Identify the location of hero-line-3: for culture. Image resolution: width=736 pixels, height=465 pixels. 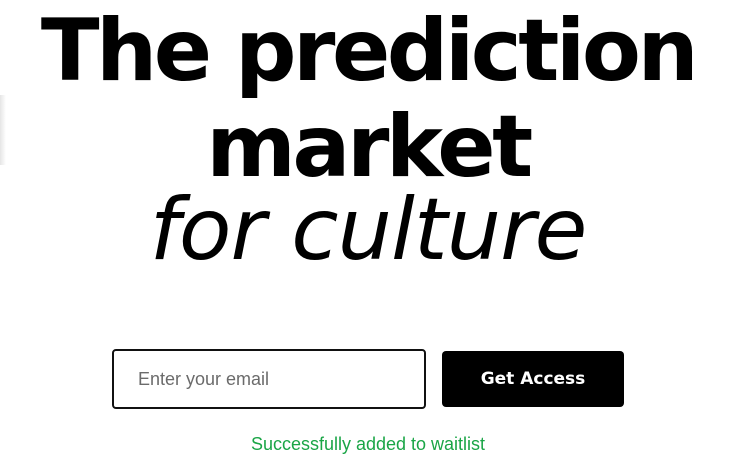
(368, 230).